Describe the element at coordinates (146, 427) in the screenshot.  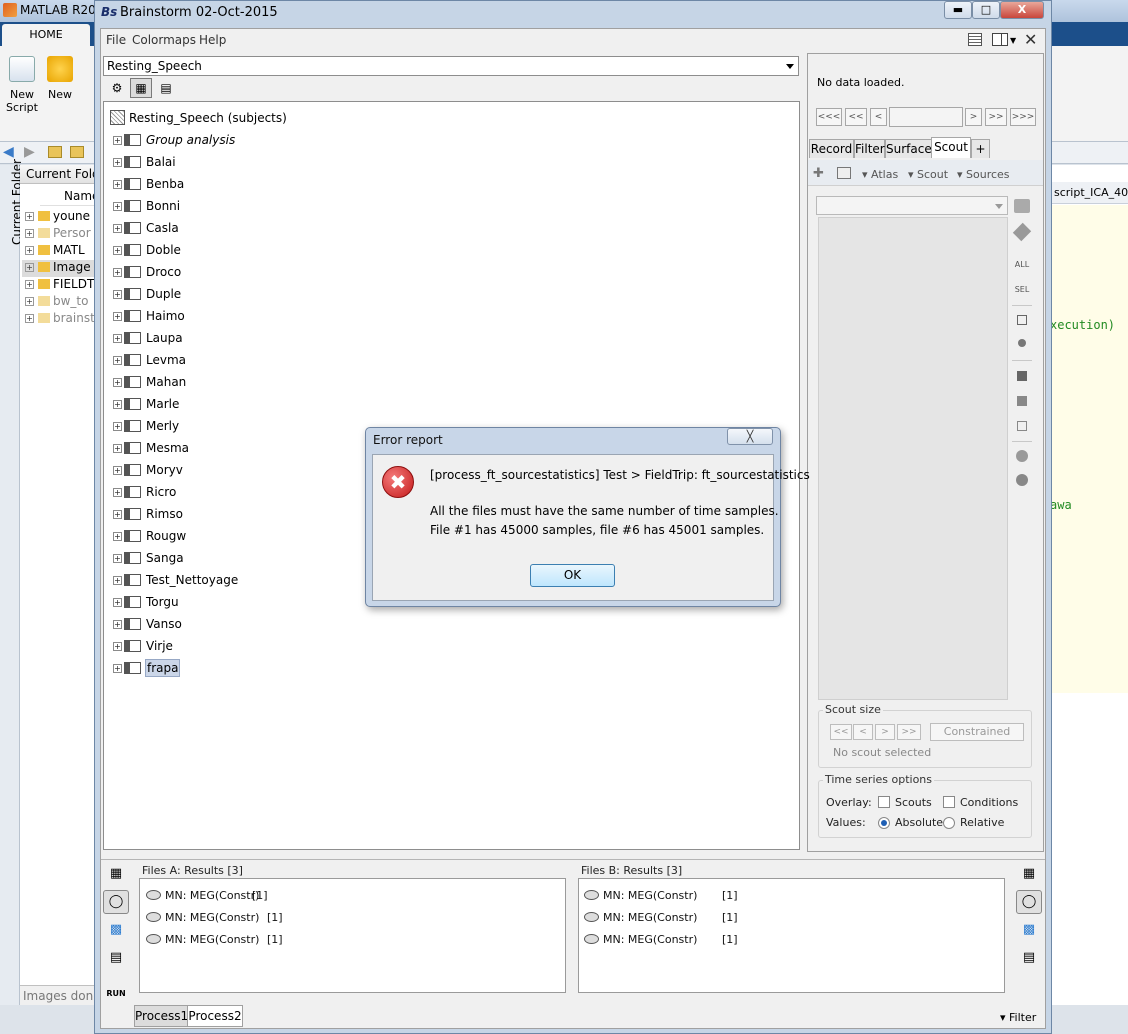
I see `tree-item-subject: + Merly` at that location.